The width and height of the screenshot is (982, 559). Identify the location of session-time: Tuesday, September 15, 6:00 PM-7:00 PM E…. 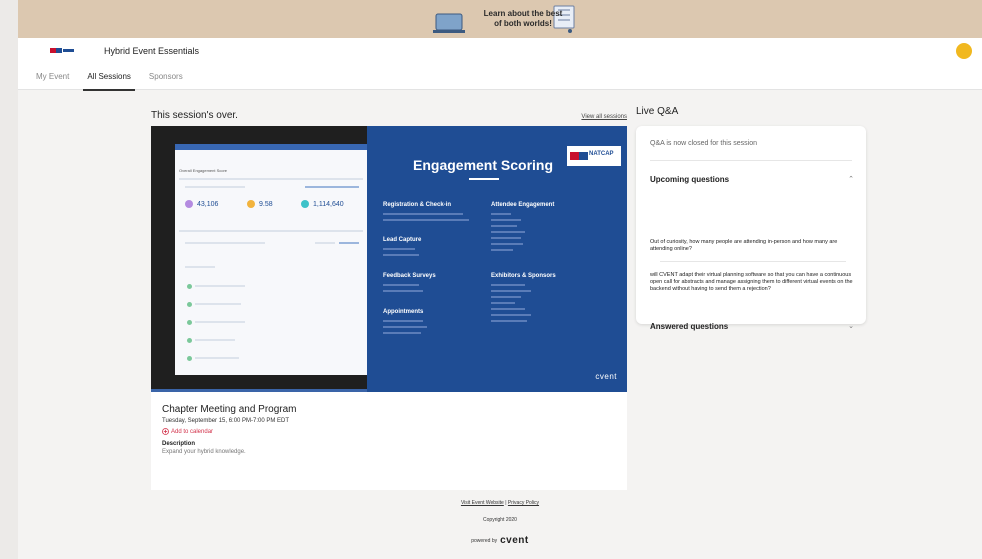
(226, 421).